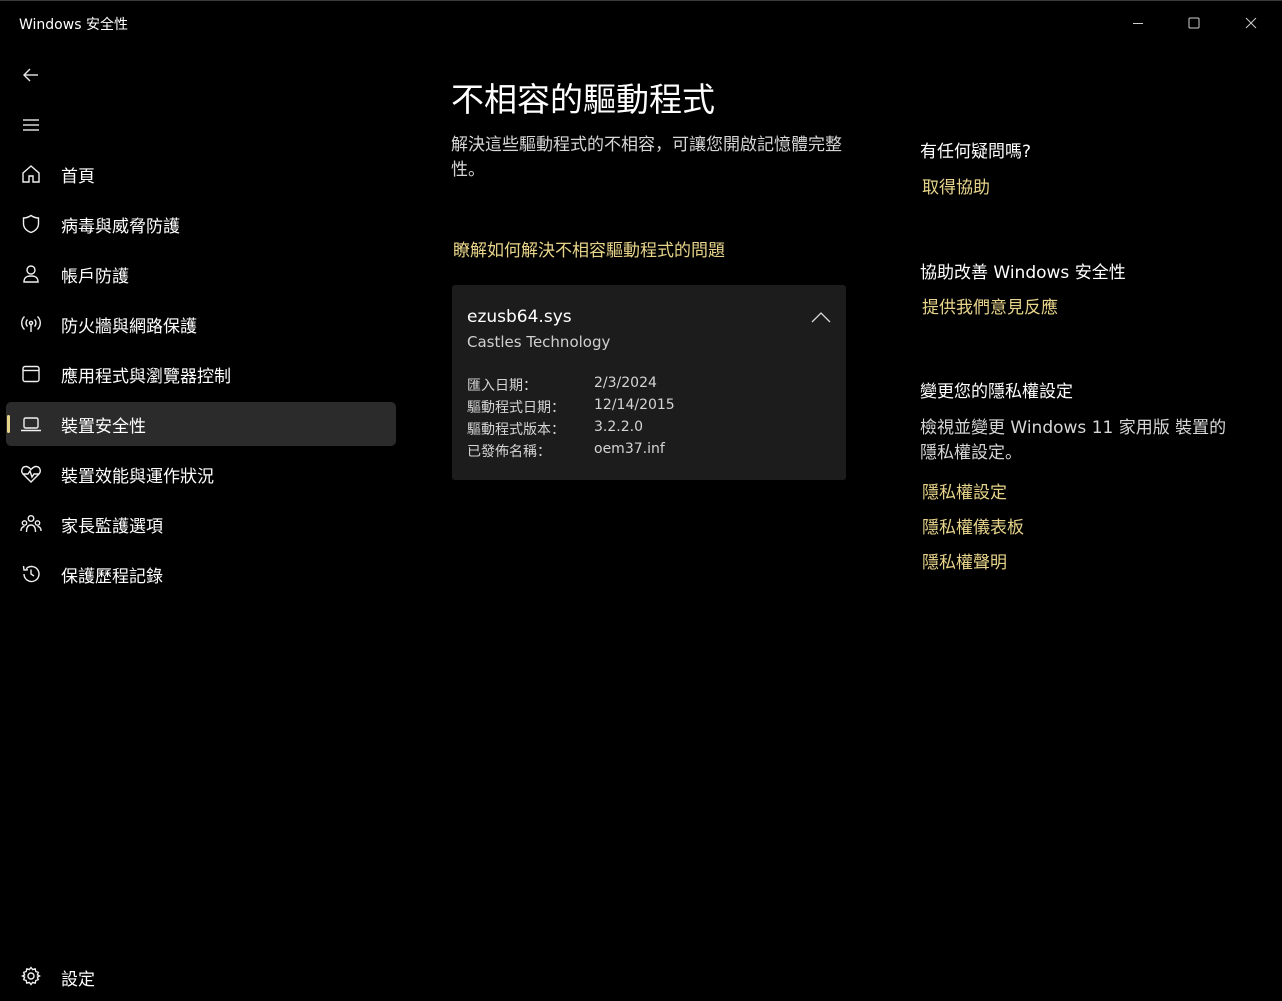 The image size is (1282, 1001). I want to click on maximize-button, so click(1194, 23).